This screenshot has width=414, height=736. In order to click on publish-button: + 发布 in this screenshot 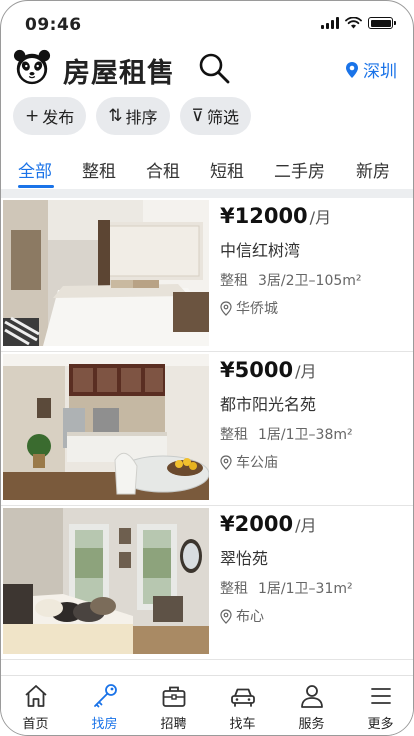, I will do `click(50, 116)`.